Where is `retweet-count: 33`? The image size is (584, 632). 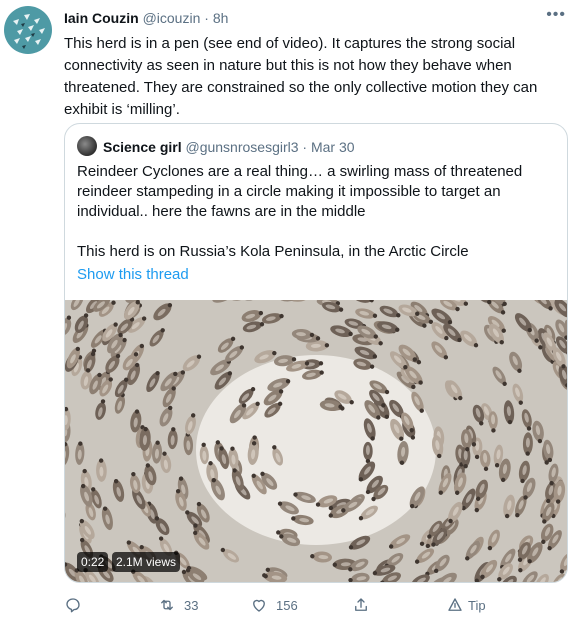
retweet-count: 33 is located at coordinates (191, 605).